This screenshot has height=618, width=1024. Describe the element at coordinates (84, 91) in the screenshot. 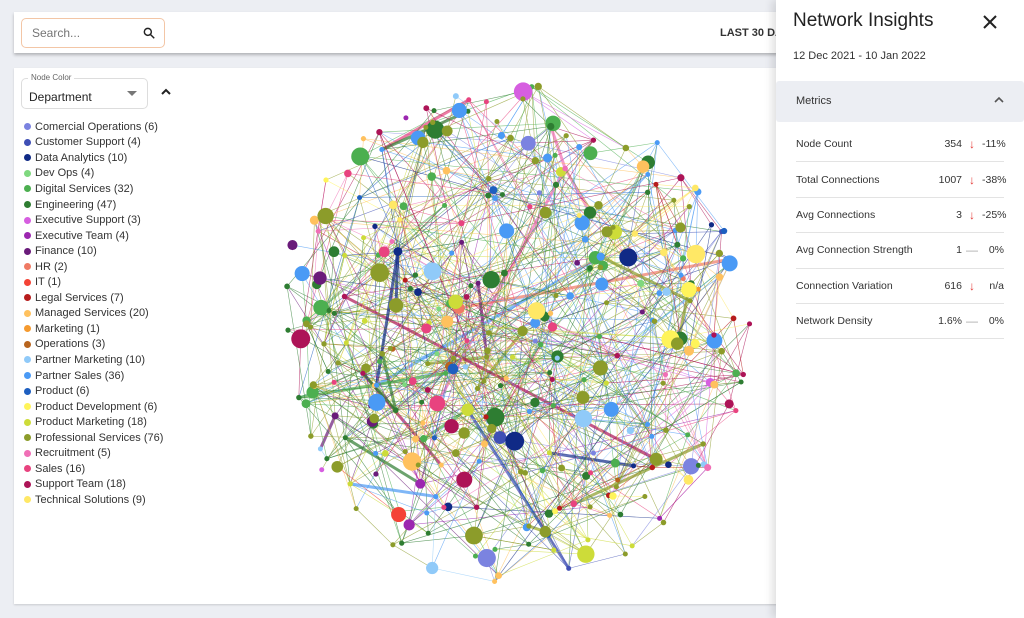

I see `node-color-select: Node Color Department` at that location.